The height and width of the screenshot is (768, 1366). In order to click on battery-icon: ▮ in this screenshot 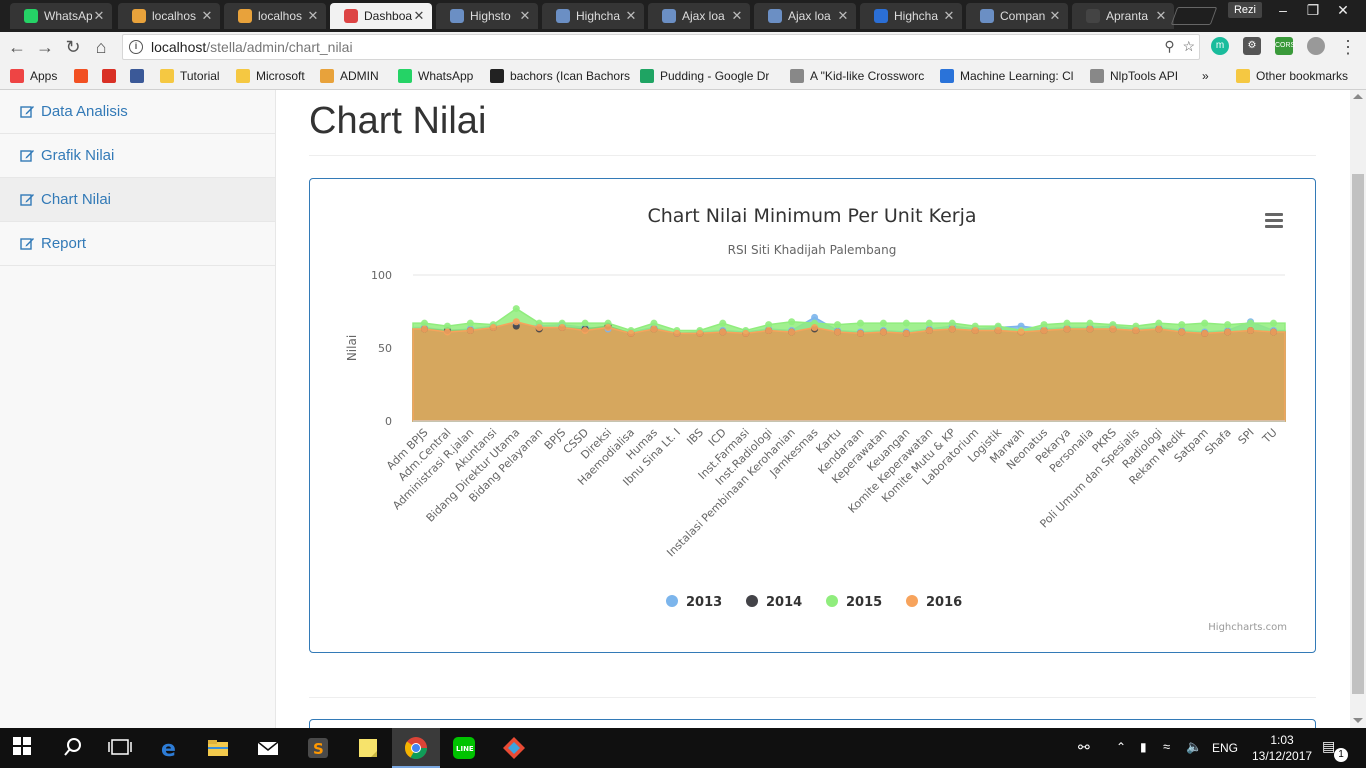, I will do `click(1143, 747)`.